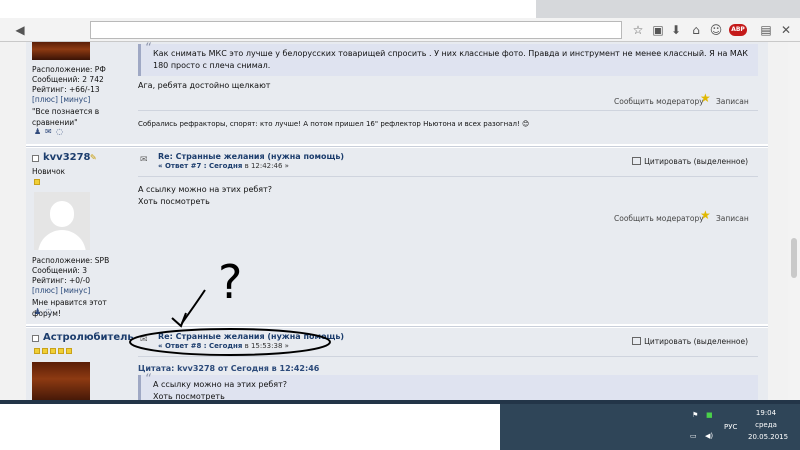  Describe the element at coordinates (738, 30) in the screenshot. I see `adblock-icon: ABP` at that location.